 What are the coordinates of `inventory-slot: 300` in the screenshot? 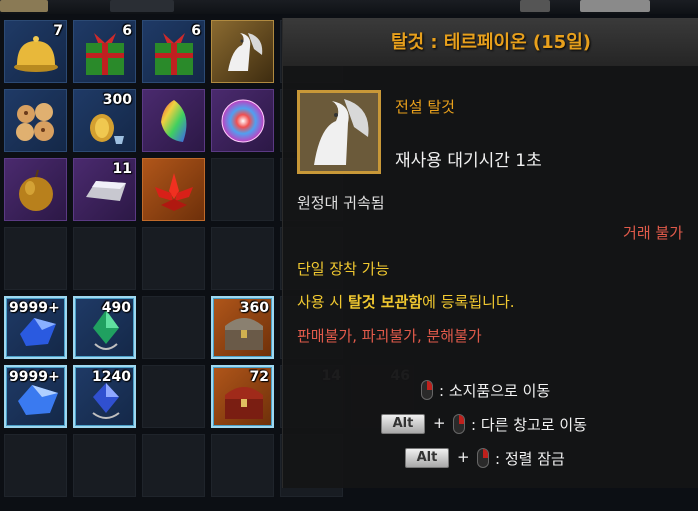 It's located at (104, 120).